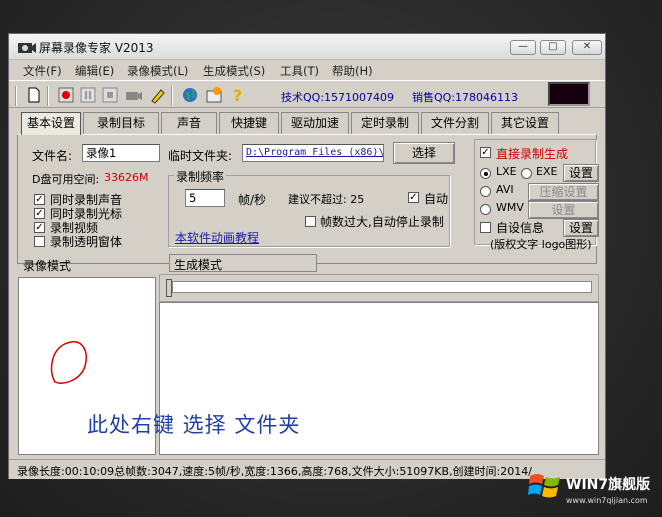 The width and height of the screenshot is (662, 517). I want to click on avi-label: AVI, so click(505, 189).